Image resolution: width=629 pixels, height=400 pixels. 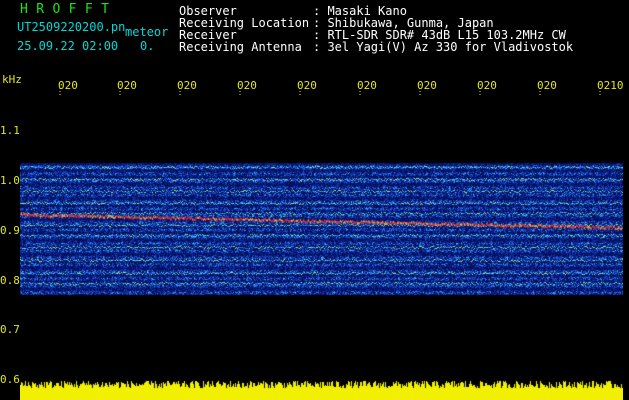 What do you see at coordinates (10, 230) in the screenshot?
I see `frequency-tick: 0.9` at bounding box center [10, 230].